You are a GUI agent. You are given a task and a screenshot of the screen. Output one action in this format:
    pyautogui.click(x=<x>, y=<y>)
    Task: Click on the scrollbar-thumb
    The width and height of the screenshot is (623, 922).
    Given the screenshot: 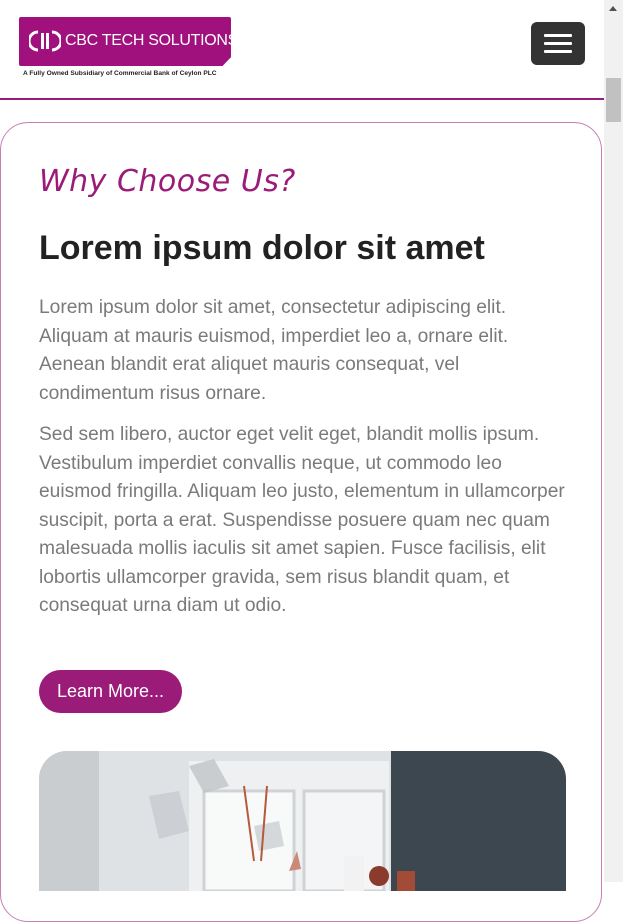 What is the action you would take?
    pyautogui.click(x=613, y=100)
    